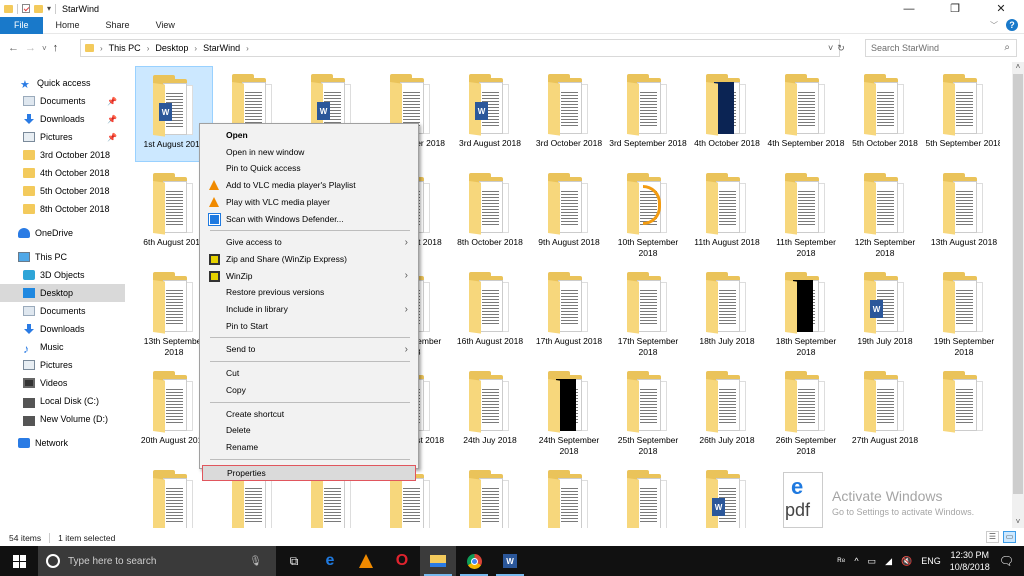 Image resolution: width=1024 pixels, height=576 pixels. I want to click on edge-icon: e, so click(330, 561).